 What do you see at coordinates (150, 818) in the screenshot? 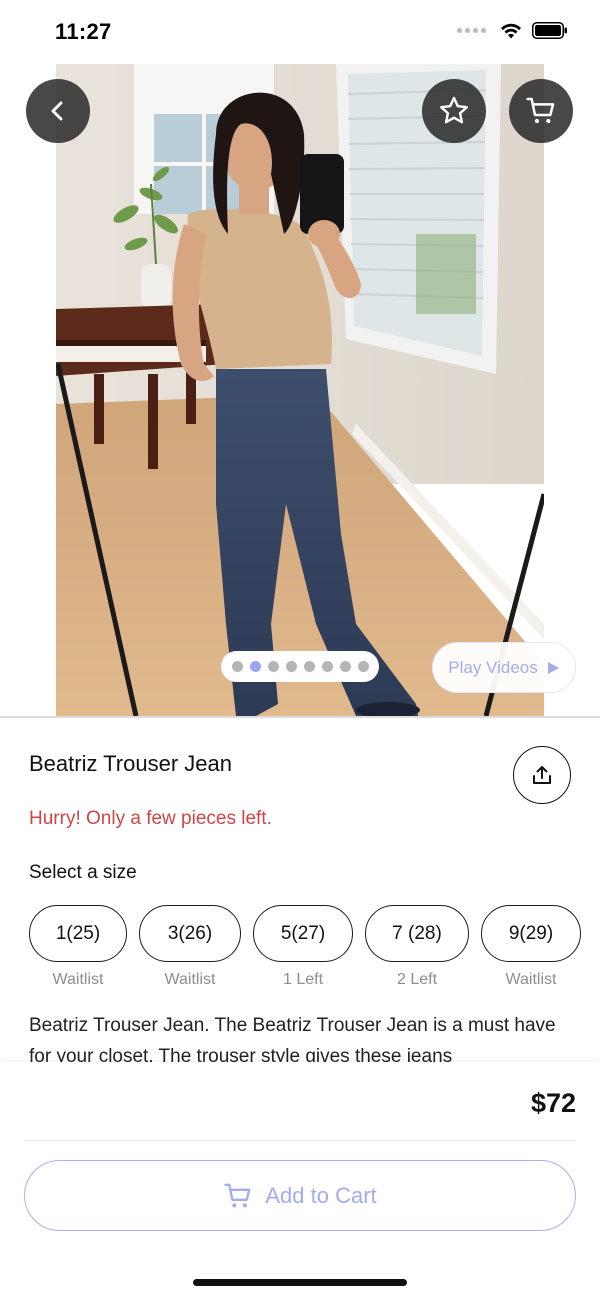
I see `stock-urgency-message: Hurry! Only a few pieces left.` at bounding box center [150, 818].